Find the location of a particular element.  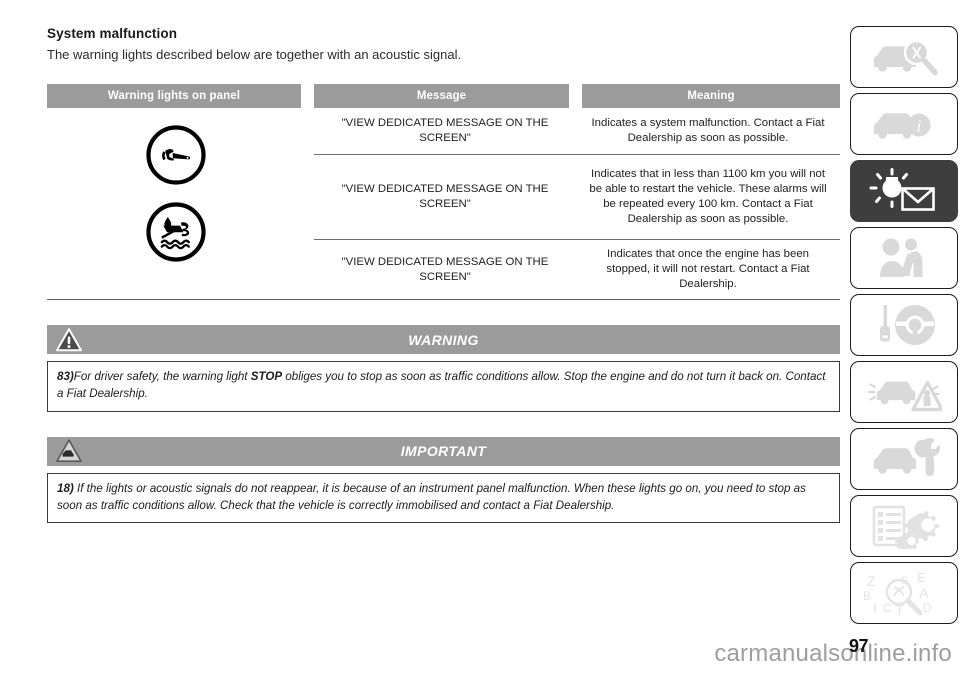

specifications-gears-icon is located at coordinates (904, 526).